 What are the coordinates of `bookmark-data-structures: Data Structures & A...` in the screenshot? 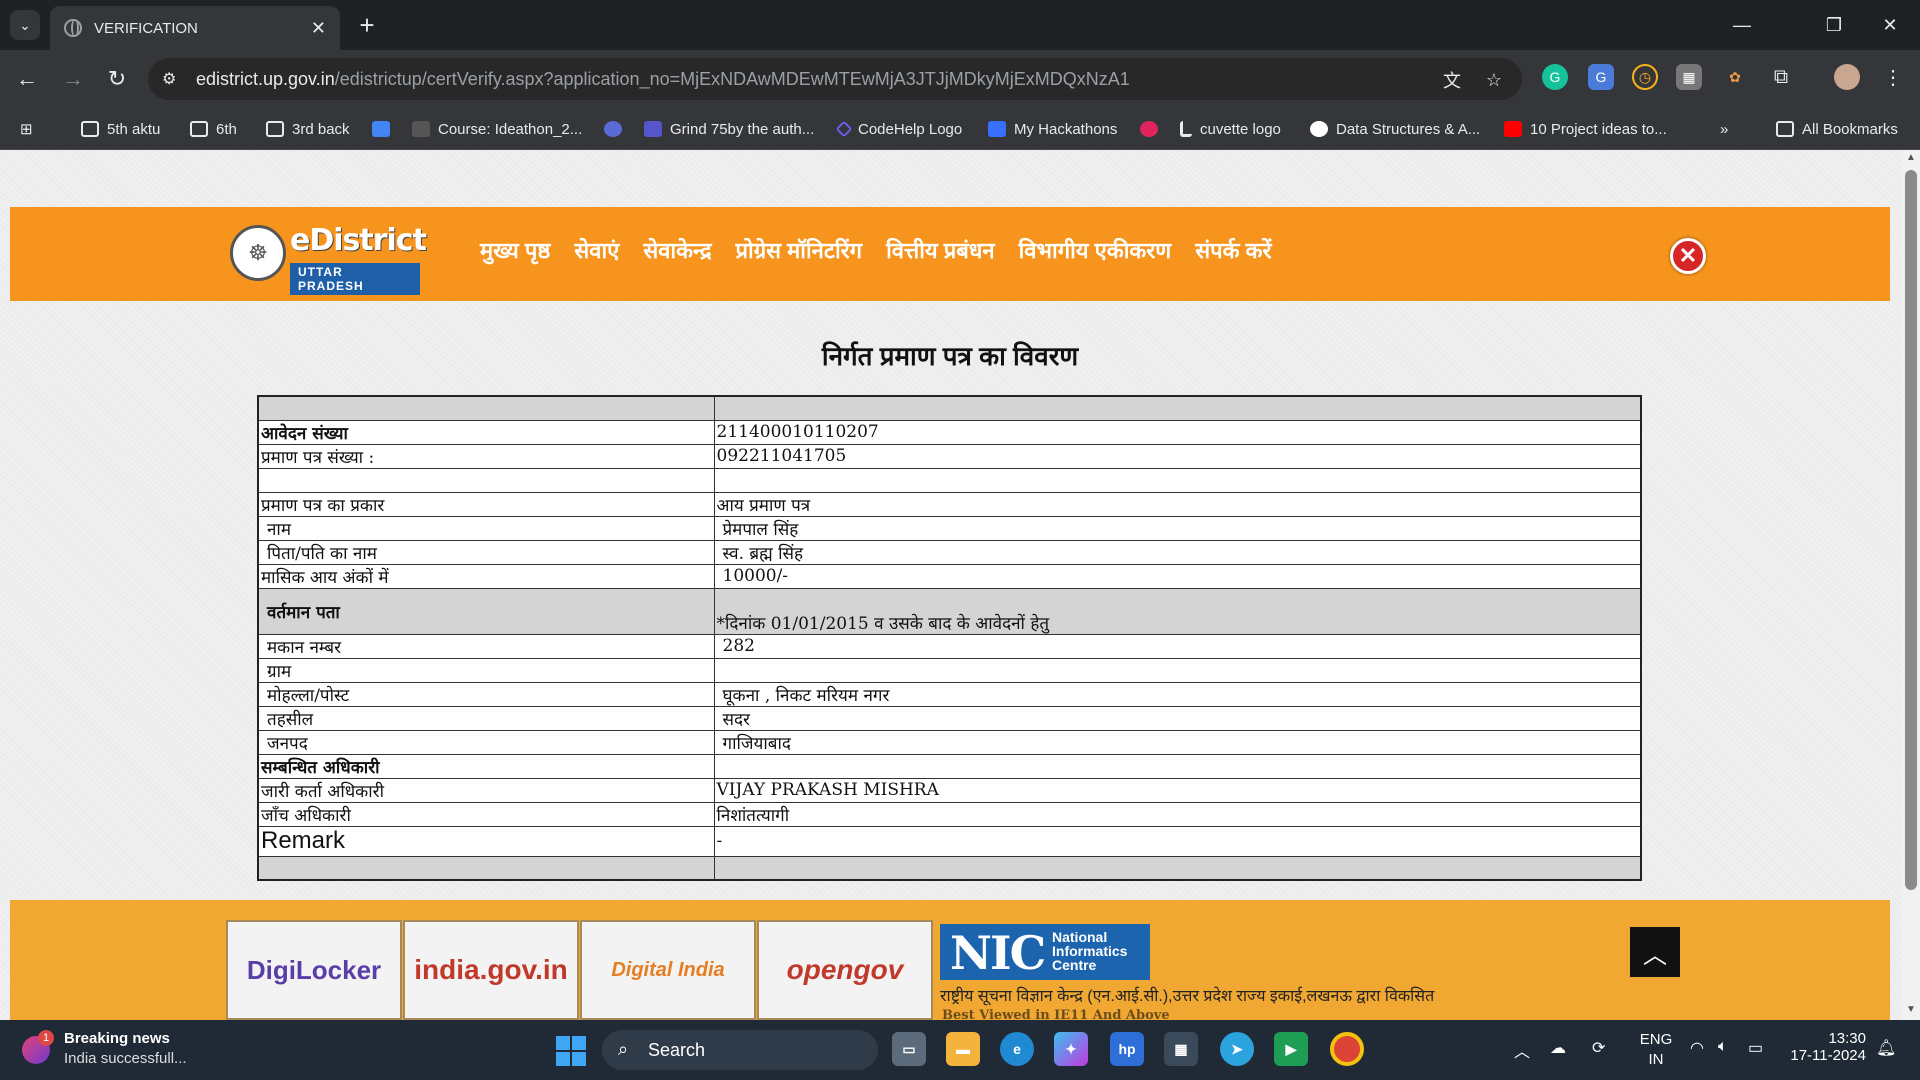 It's located at (1395, 129).